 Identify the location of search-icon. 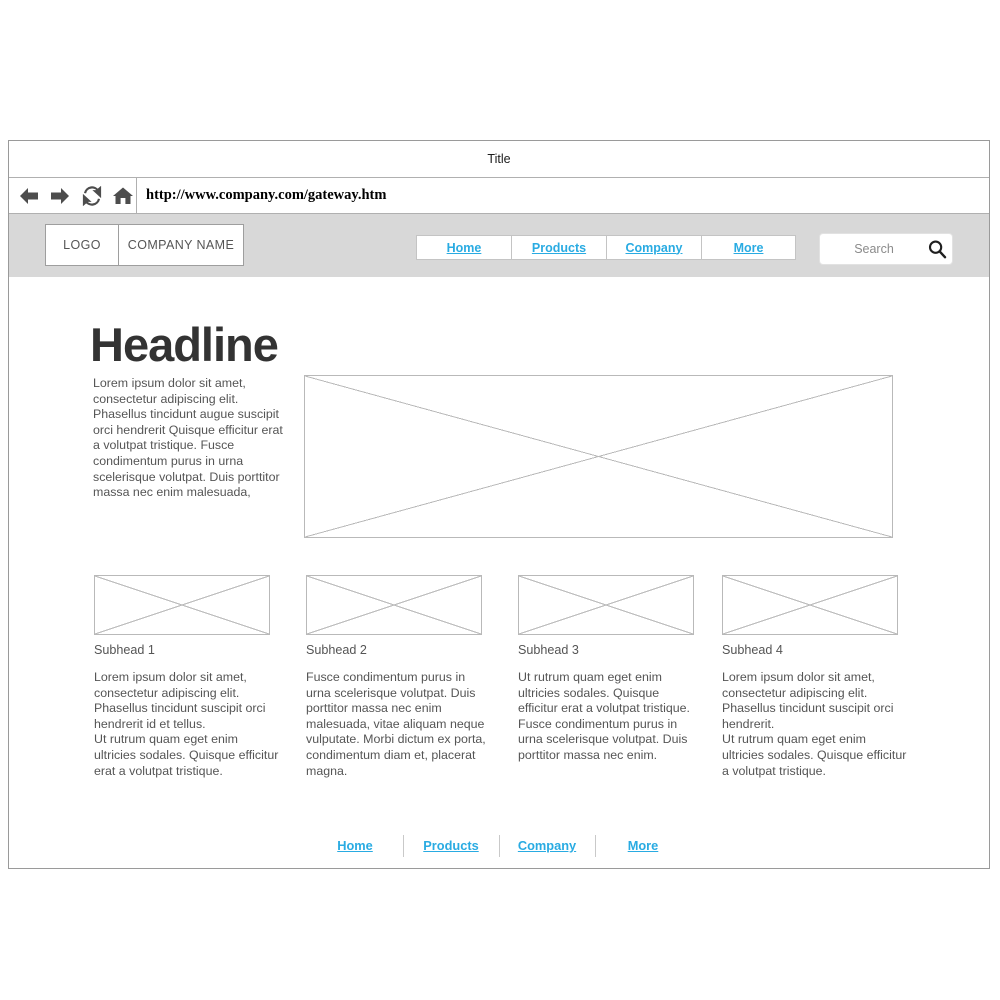
(937, 249).